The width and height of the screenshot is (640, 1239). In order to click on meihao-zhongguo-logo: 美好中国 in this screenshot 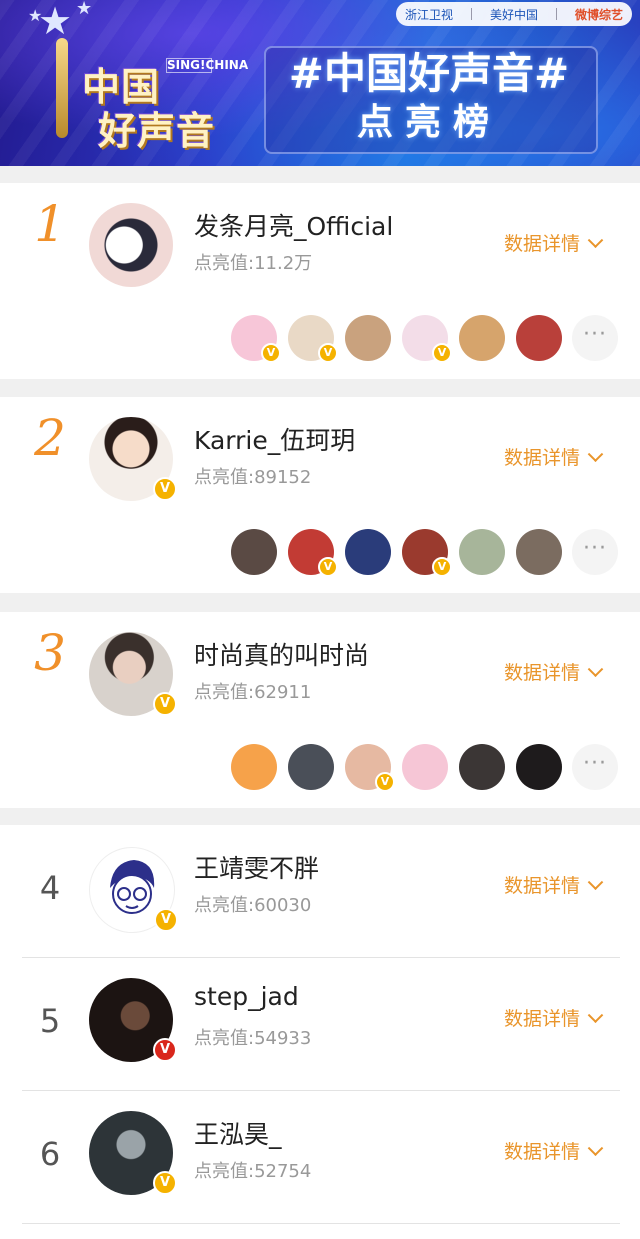, I will do `click(513, 14)`.